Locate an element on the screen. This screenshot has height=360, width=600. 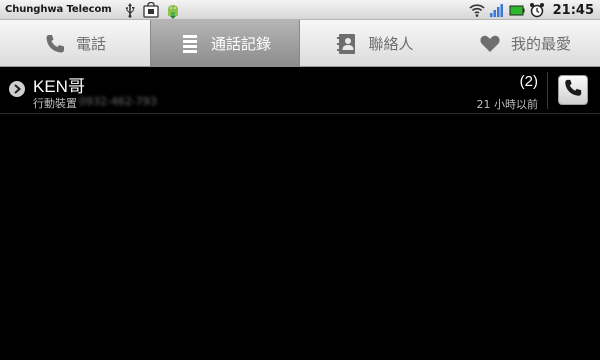
call-button is located at coordinates (573, 90).